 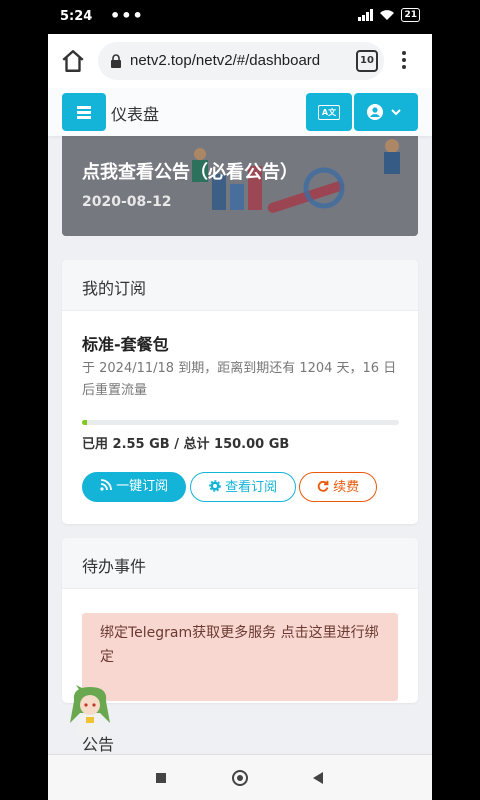 I want to click on subscription-heading: 我的订阅, so click(x=114, y=288).